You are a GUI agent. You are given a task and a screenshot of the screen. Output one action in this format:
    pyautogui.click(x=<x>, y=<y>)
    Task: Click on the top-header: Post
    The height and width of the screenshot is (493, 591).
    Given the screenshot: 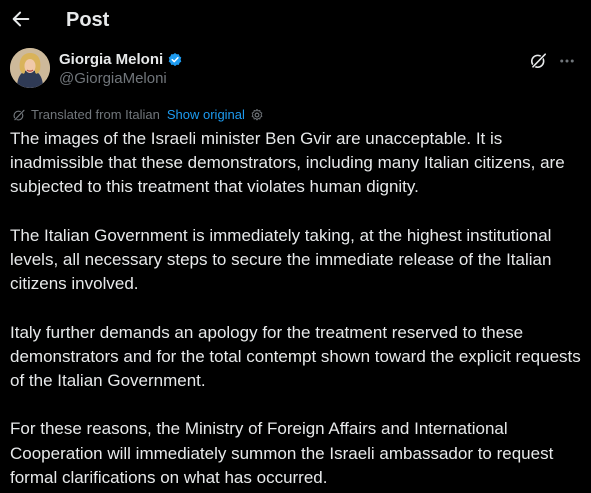 What is the action you would take?
    pyautogui.click(x=295, y=21)
    